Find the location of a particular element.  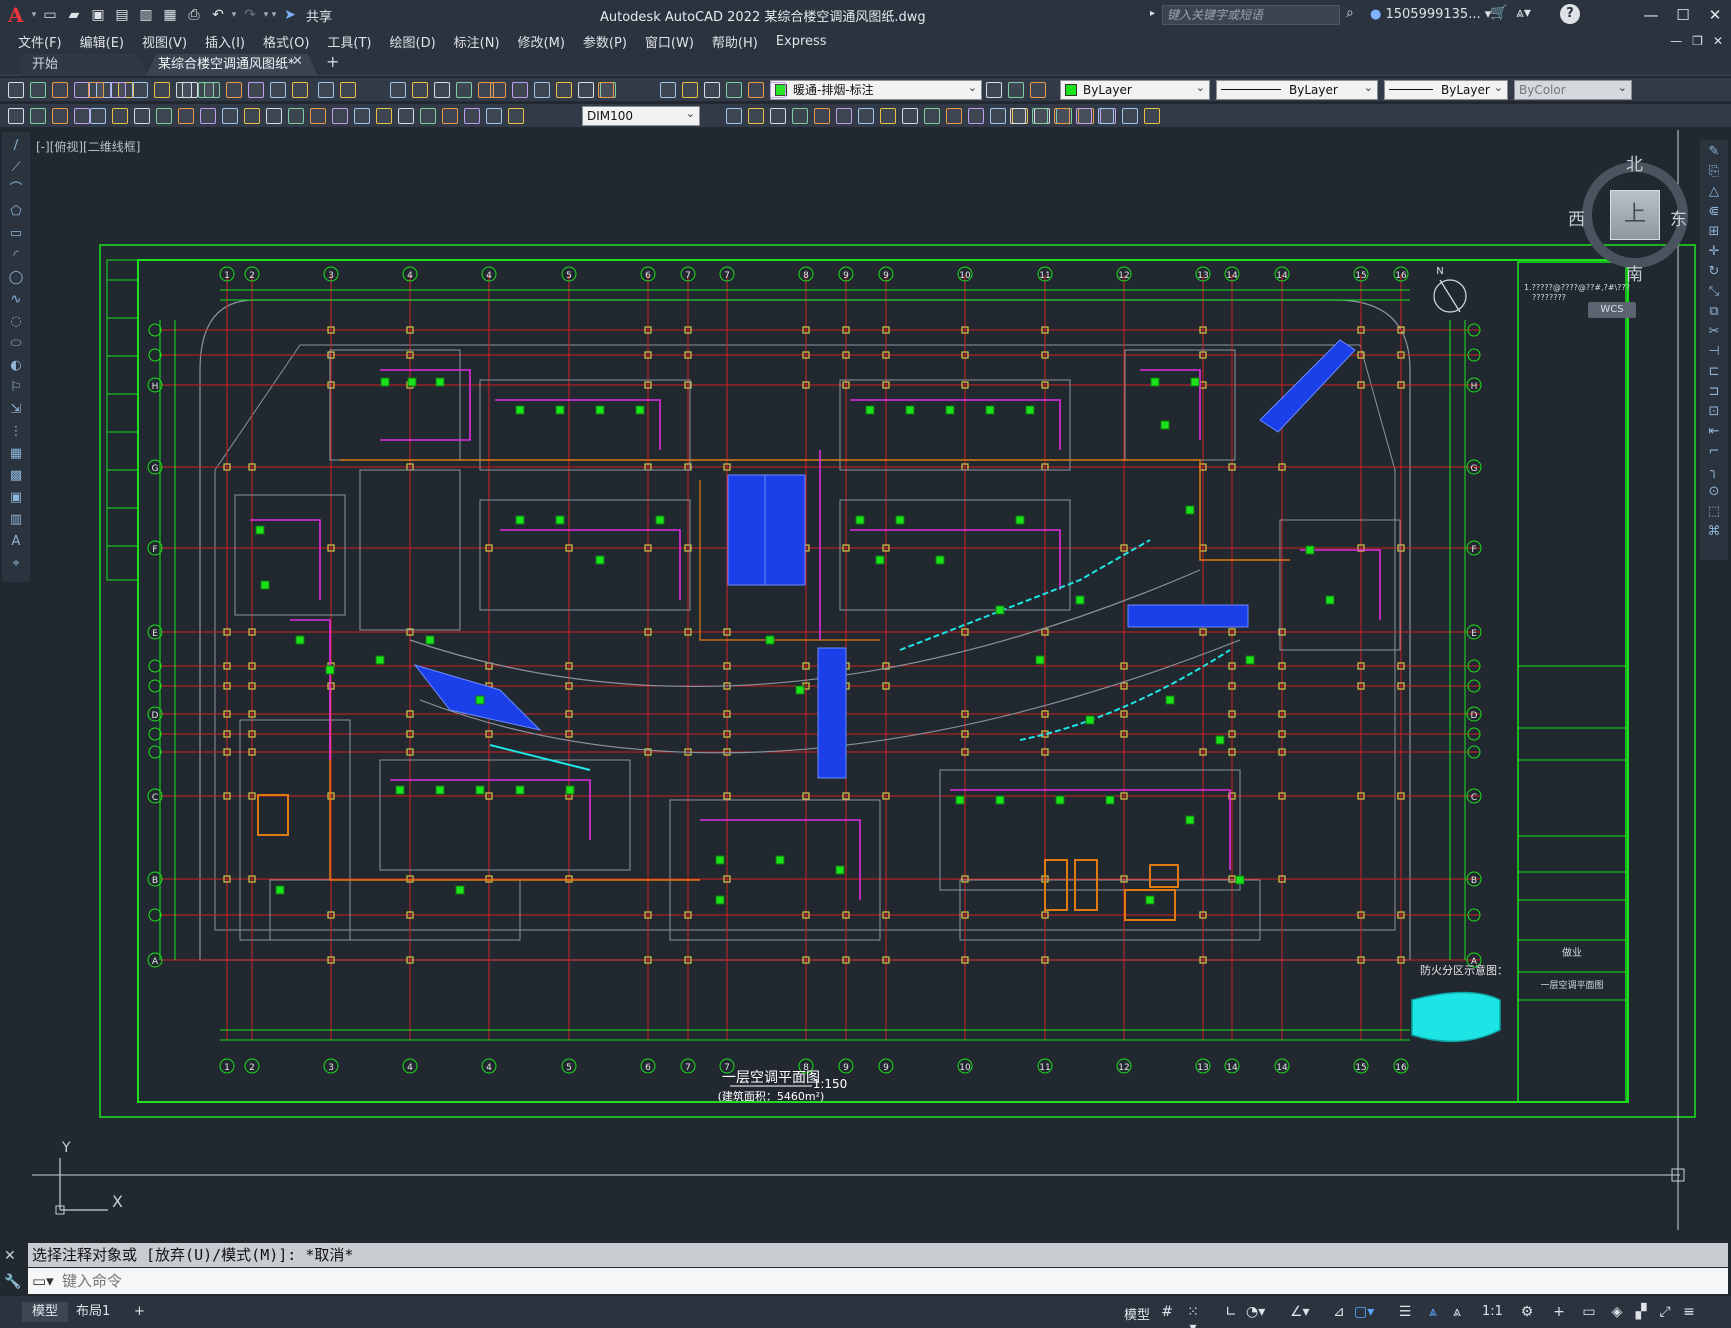

menu-view: 视图(V) is located at coordinates (164, 41).